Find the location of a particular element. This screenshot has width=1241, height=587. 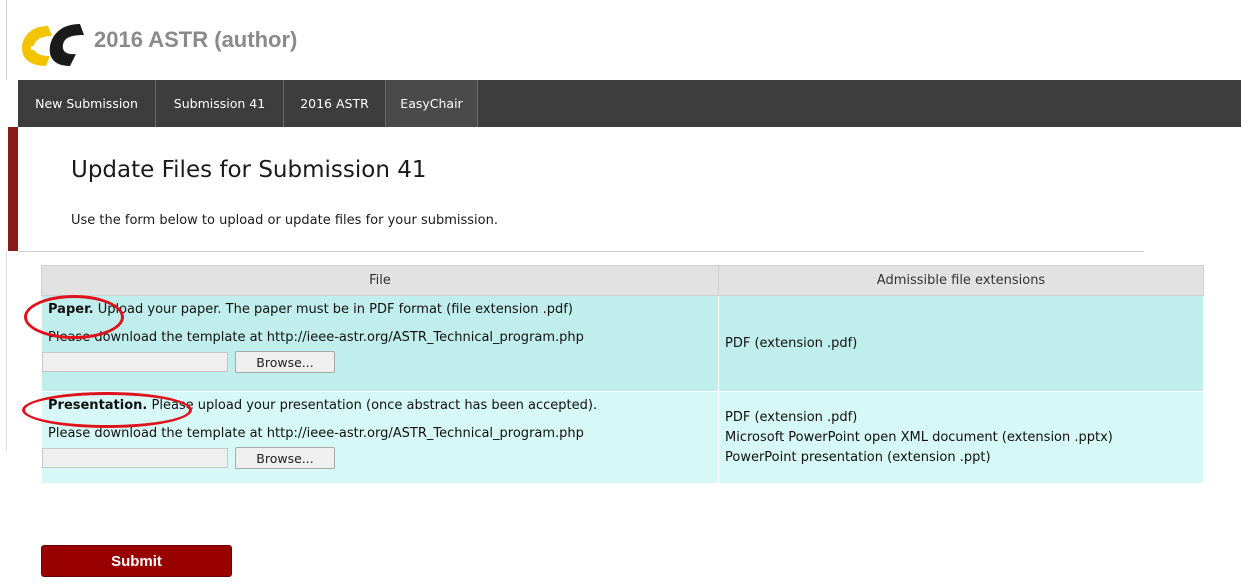

divider is located at coordinates (581, 251).